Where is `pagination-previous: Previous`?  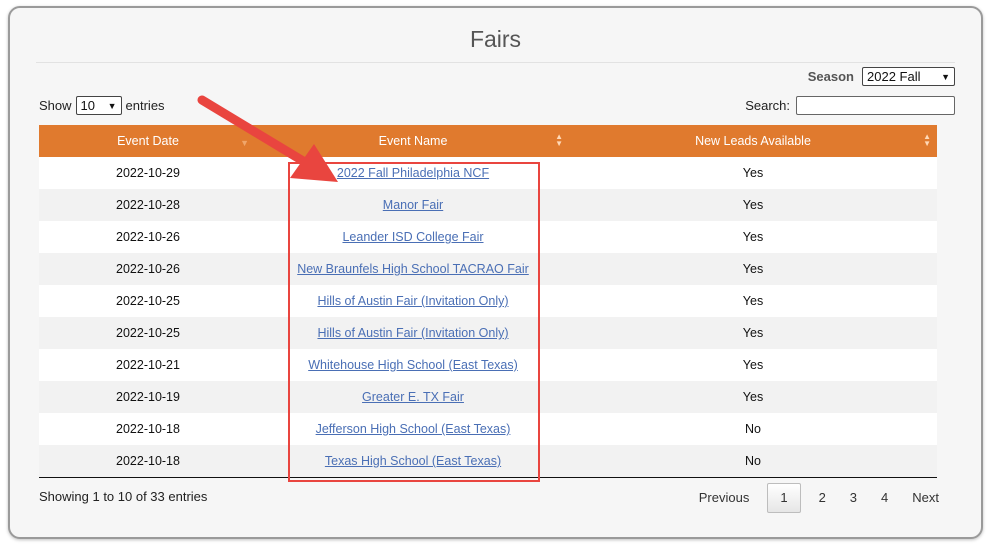 pagination-previous: Previous is located at coordinates (724, 498).